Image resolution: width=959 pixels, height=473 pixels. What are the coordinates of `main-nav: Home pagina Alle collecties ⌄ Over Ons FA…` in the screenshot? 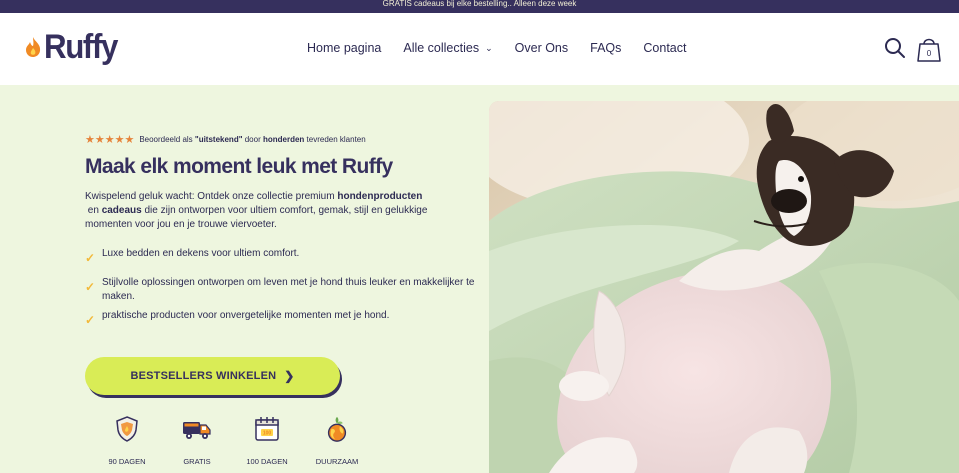 It's located at (508, 48).